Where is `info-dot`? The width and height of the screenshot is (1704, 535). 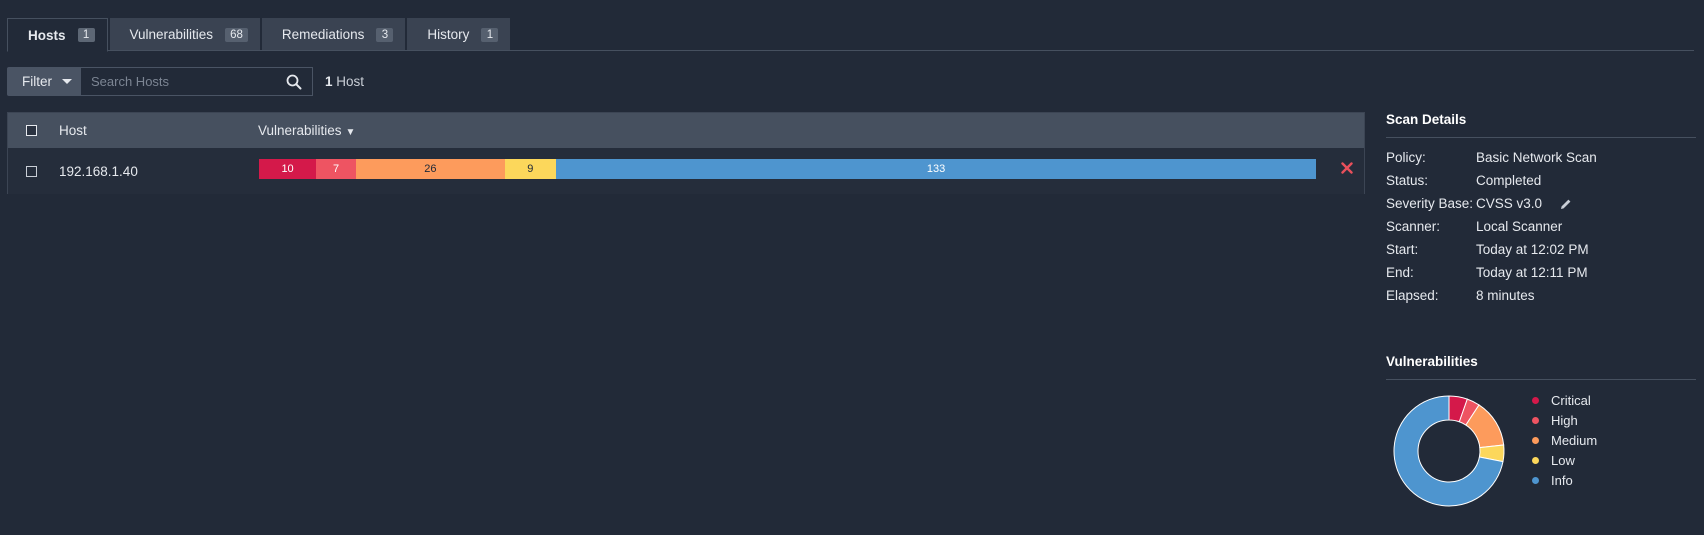 info-dot is located at coordinates (1535, 480).